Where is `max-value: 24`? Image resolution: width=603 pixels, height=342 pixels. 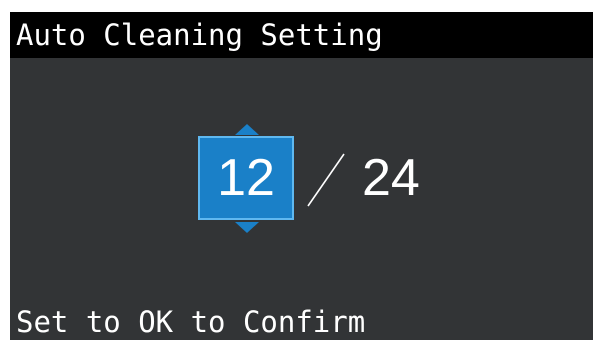 max-value: 24 is located at coordinates (391, 178).